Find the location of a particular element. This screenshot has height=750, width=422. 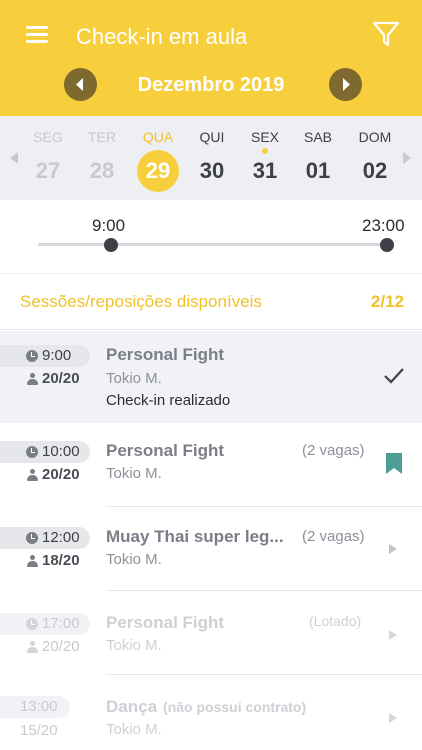

slider-end-time: 23:00 is located at coordinates (383, 225).